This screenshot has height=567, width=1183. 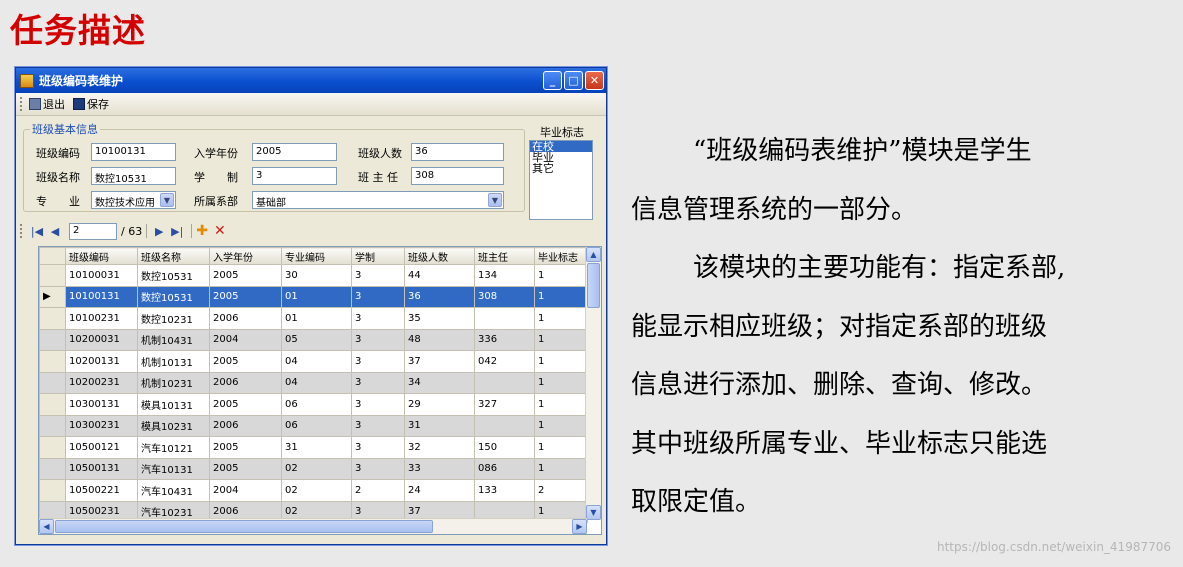 I want to click on table-cell: 336, so click(x=504, y=339).